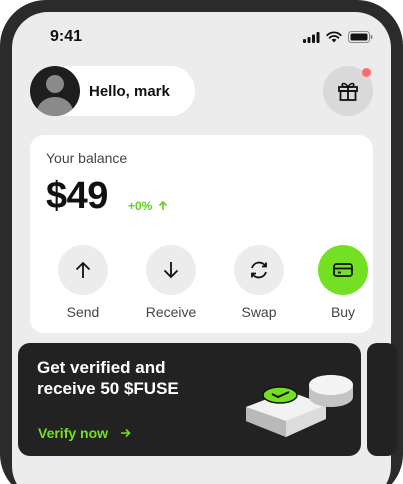 This screenshot has height=484, width=403. I want to click on signal-icon, so click(311, 37).